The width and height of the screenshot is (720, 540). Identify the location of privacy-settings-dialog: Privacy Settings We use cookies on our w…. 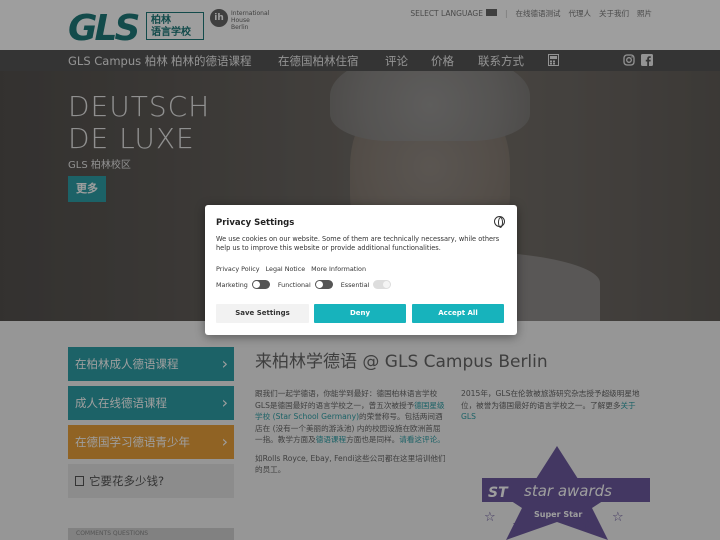
(361, 270).